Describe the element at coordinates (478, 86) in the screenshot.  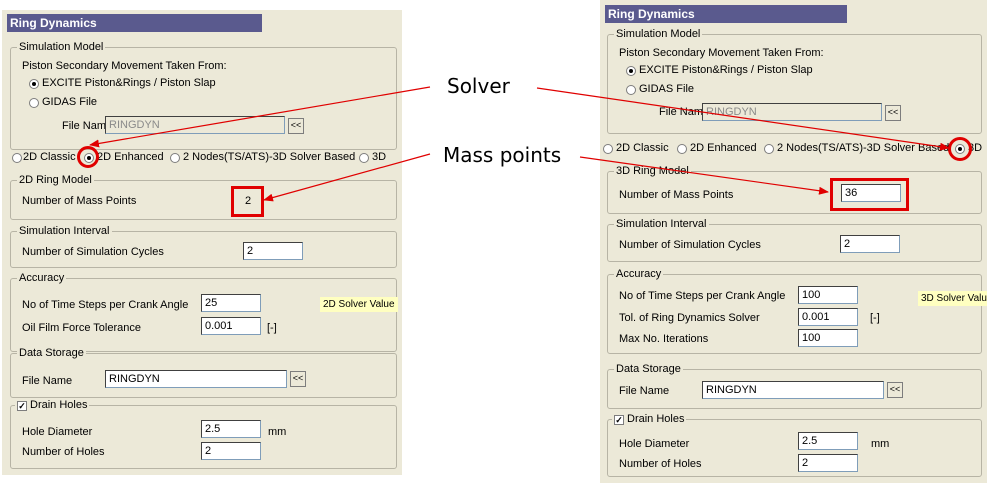
I see `solver-annotation-label: Solver` at that location.